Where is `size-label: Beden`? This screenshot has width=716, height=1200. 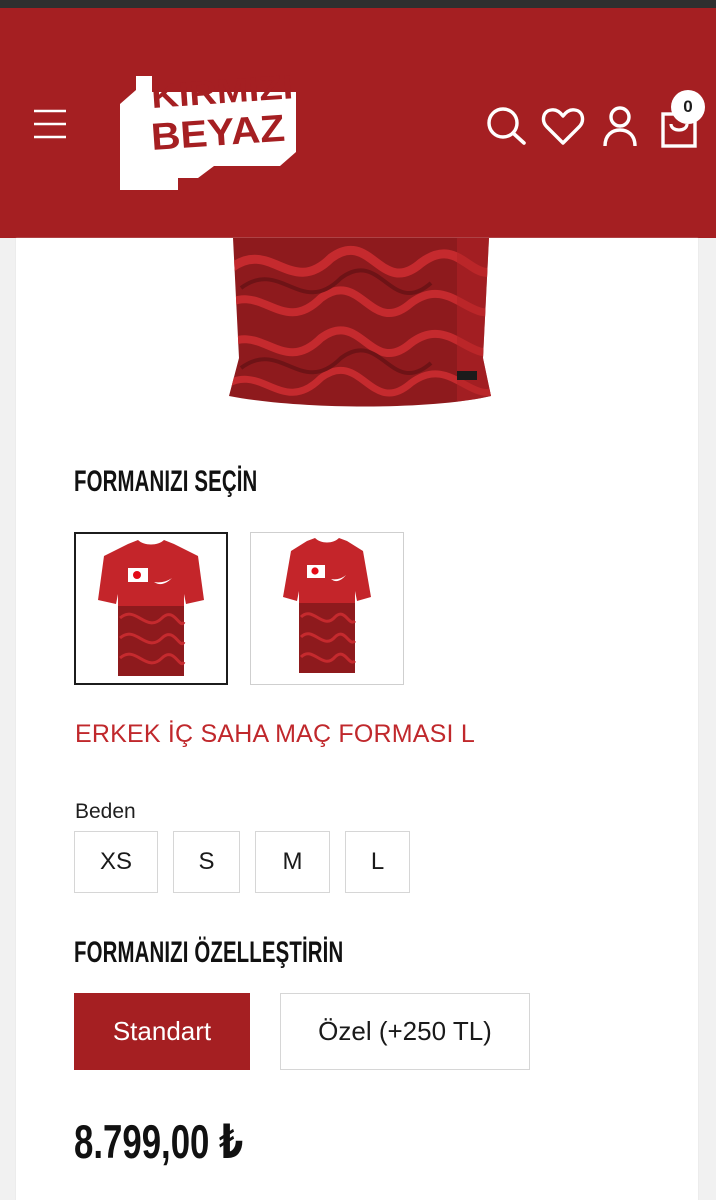 size-label: Beden is located at coordinates (105, 811).